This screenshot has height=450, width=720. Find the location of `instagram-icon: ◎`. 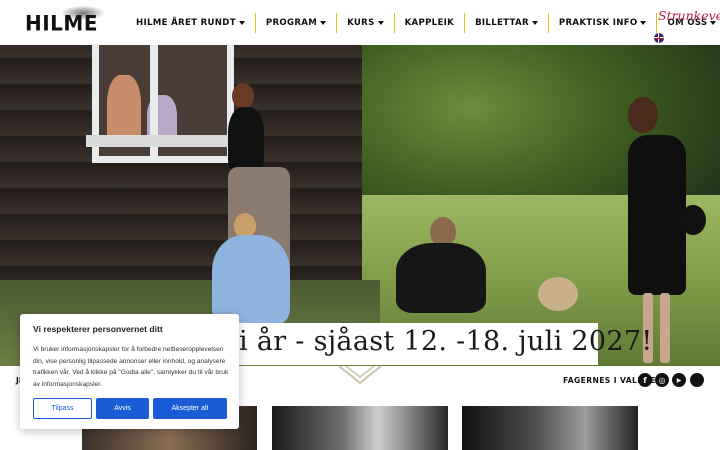

instagram-icon: ◎ is located at coordinates (662, 380).